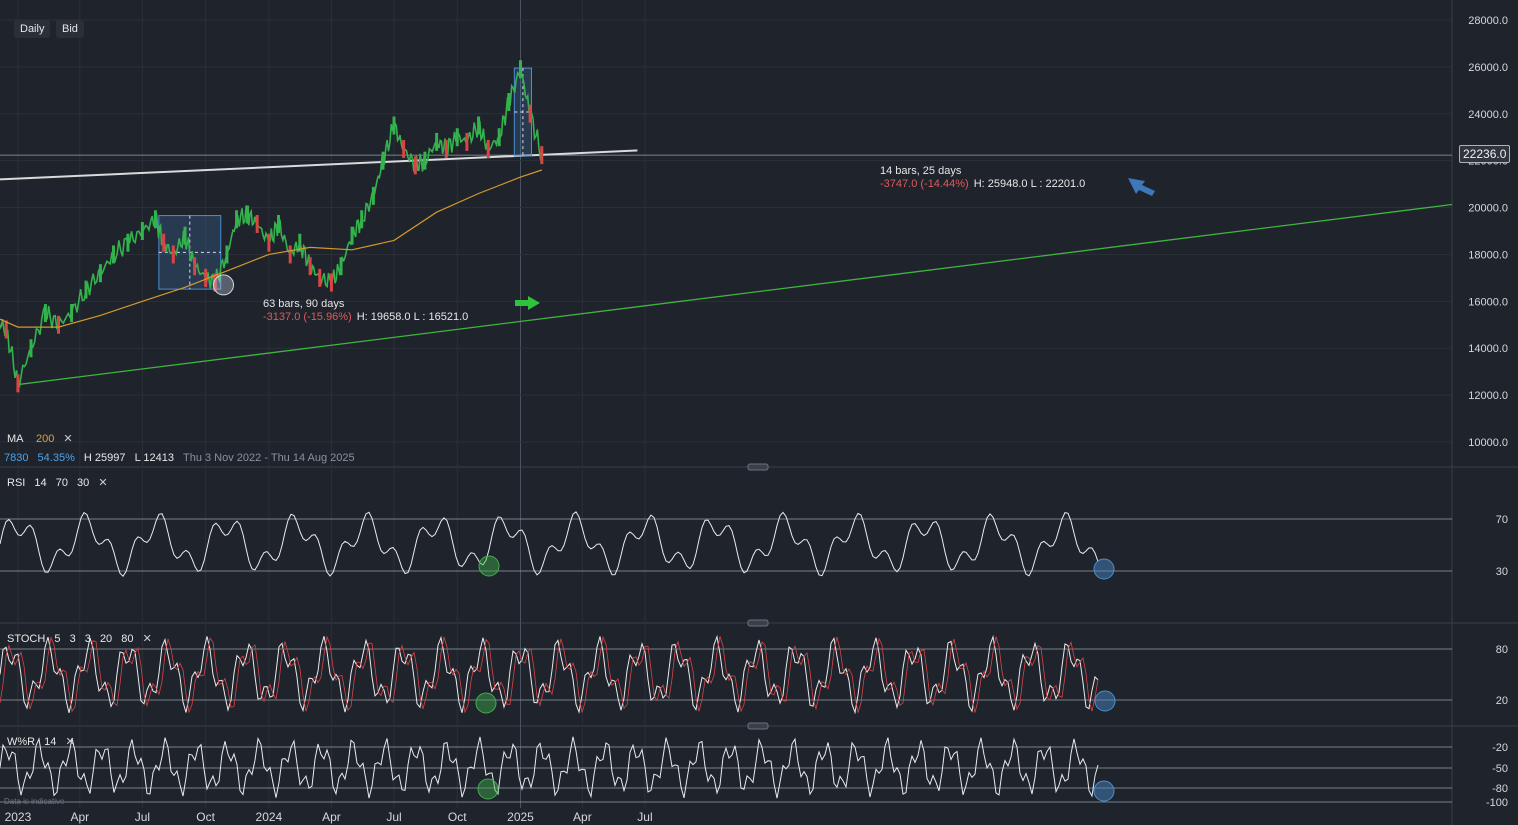 The height and width of the screenshot is (825, 1518). What do you see at coordinates (69, 742) in the screenshot?
I see `wr-close-icon: ✕` at bounding box center [69, 742].